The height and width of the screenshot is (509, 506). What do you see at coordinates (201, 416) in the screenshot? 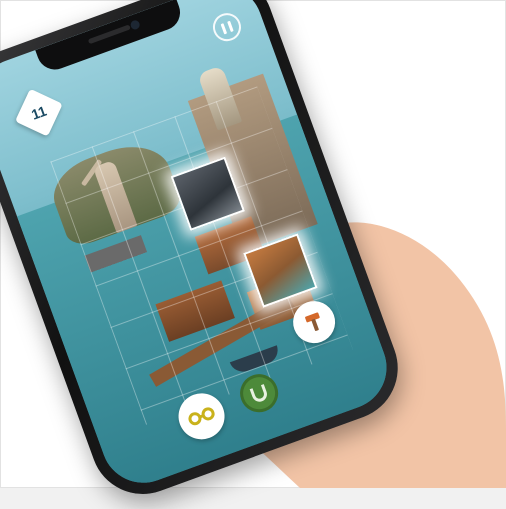
I see `goggles-icon` at bounding box center [201, 416].